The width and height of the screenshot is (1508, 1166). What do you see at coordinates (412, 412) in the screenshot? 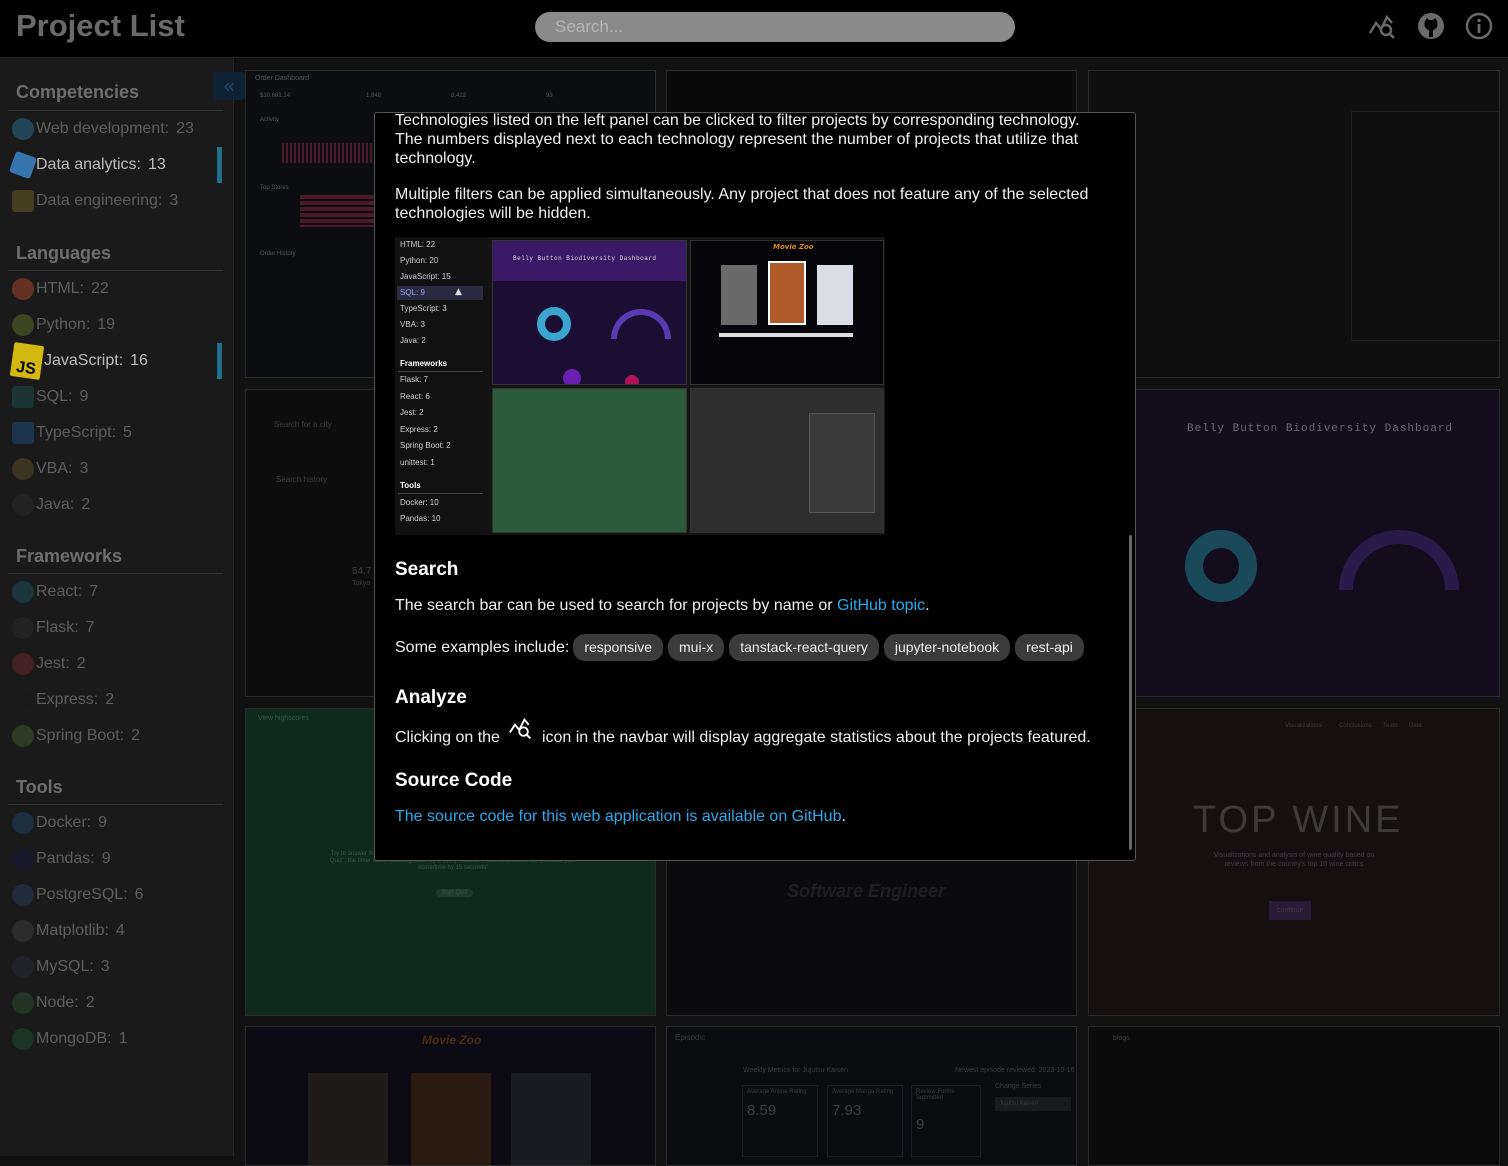
I see `demo-item: Jest: 2` at bounding box center [412, 412].